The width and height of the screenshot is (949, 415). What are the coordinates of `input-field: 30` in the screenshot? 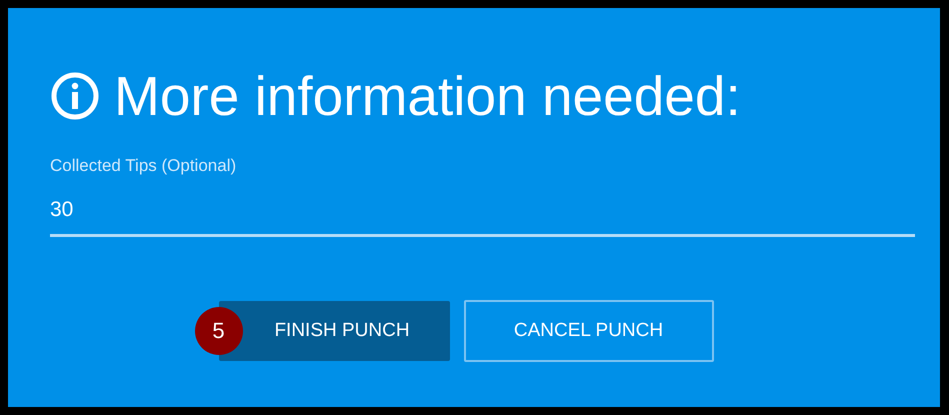 It's located at (482, 215).